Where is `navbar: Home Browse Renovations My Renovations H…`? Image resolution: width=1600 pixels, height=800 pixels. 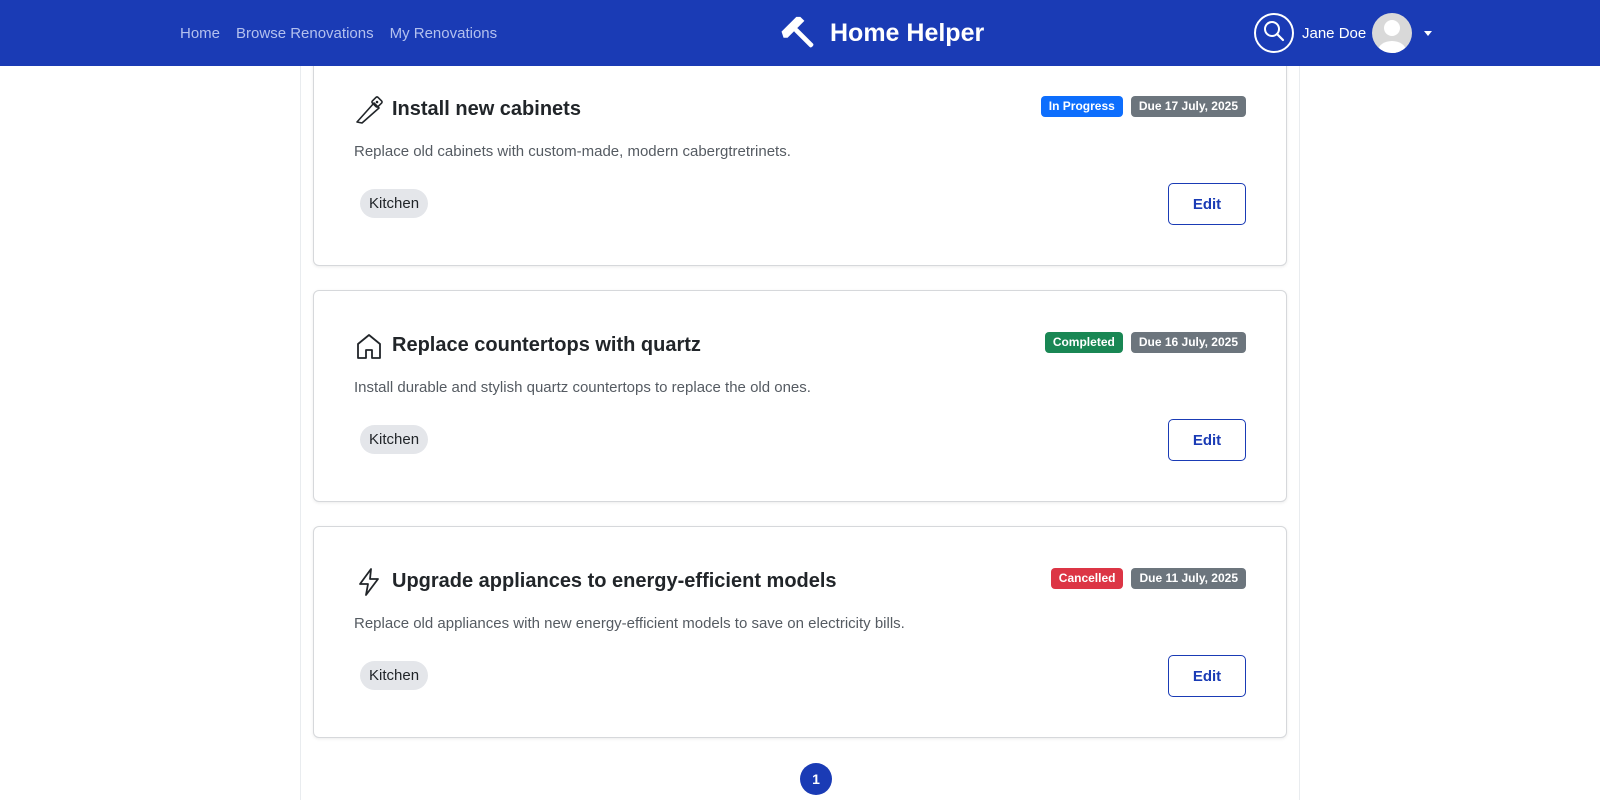 navbar: Home Browse Renovations My Renovations H… is located at coordinates (800, 33).